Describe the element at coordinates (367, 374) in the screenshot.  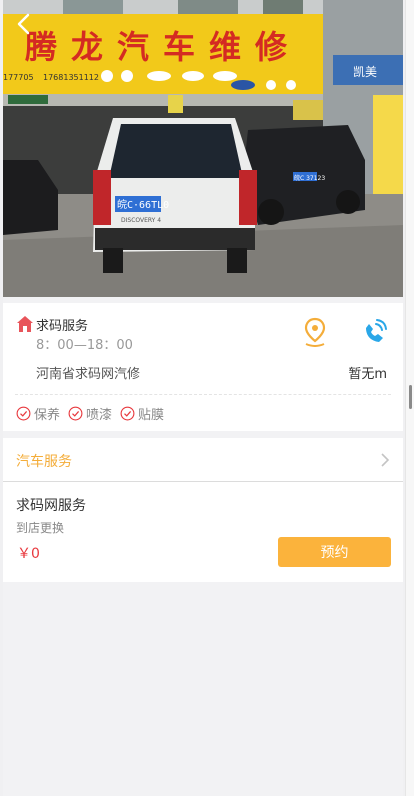
I see `shop-distance: 暂无m` at that location.